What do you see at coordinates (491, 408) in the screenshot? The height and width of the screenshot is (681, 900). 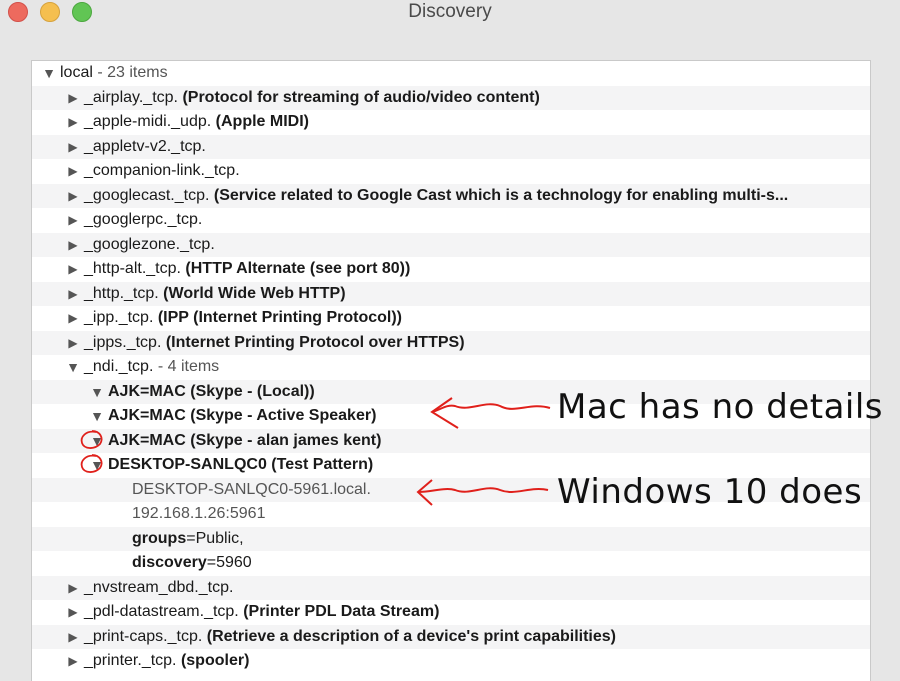 I see `arrow-mac-annotation` at bounding box center [491, 408].